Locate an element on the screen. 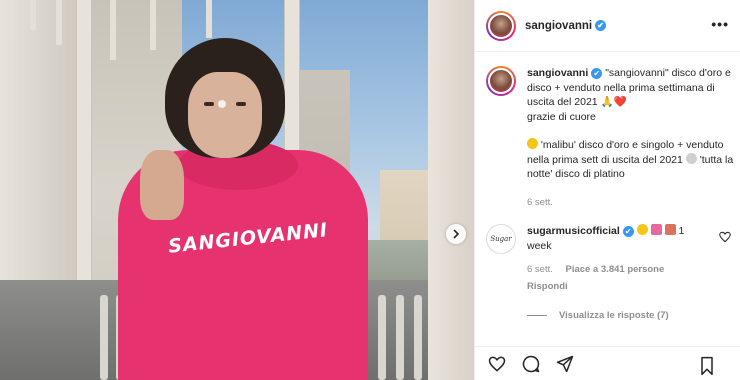 The height and width of the screenshot is (380, 740). chevron-right-icon is located at coordinates (456, 234).